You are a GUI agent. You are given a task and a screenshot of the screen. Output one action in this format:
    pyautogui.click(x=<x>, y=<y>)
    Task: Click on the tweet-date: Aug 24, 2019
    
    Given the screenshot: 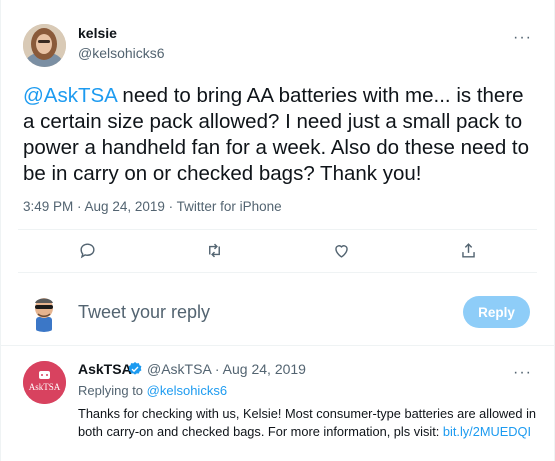 What is the action you would take?
    pyautogui.click(x=125, y=206)
    